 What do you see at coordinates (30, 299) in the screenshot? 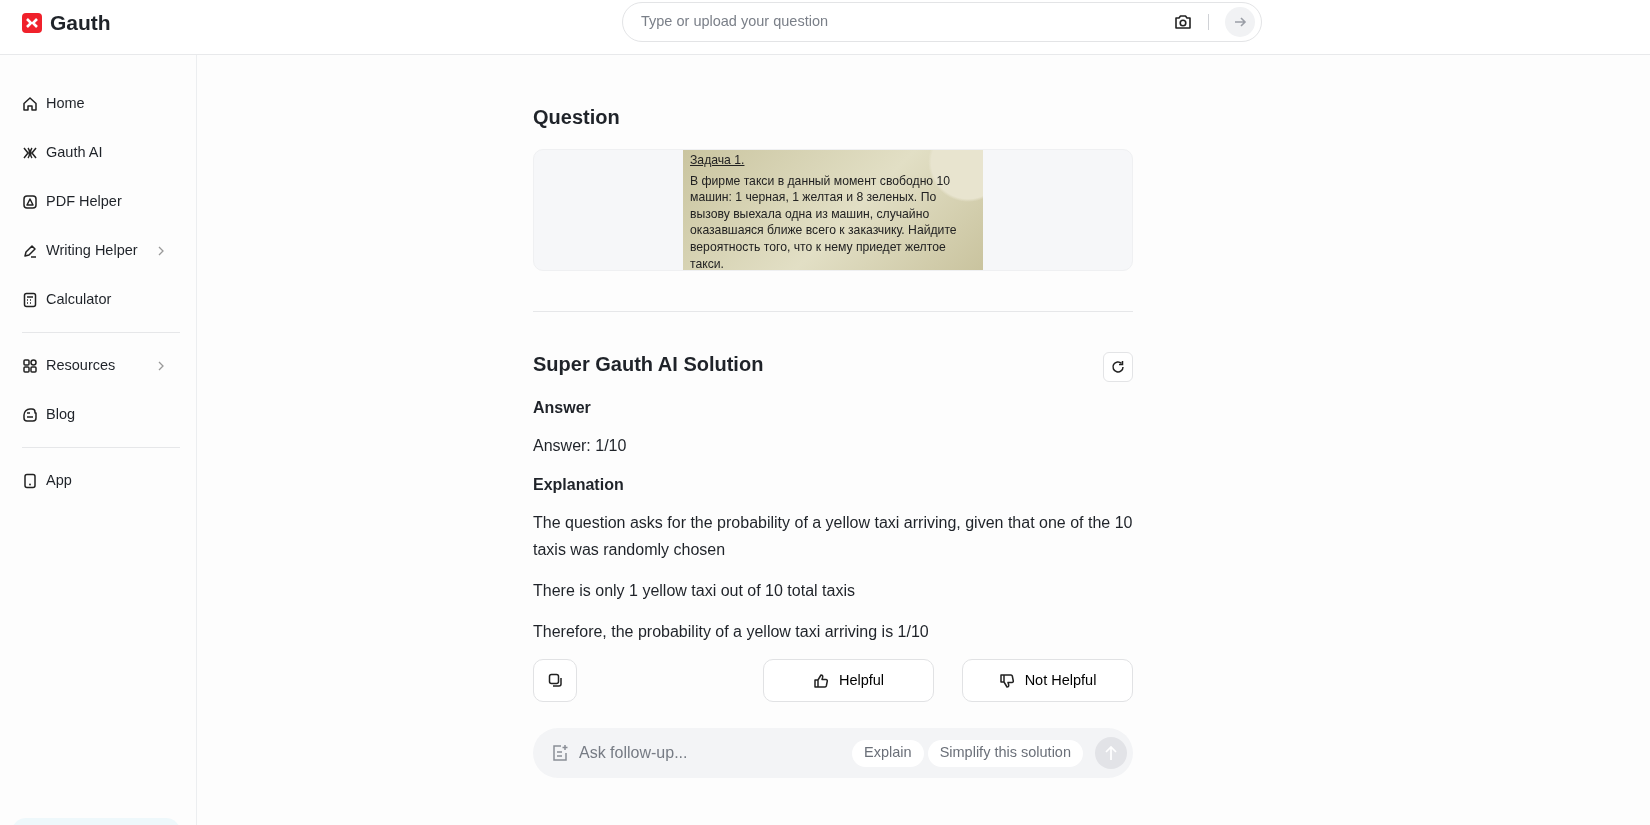
I see `calculator-icon` at bounding box center [30, 299].